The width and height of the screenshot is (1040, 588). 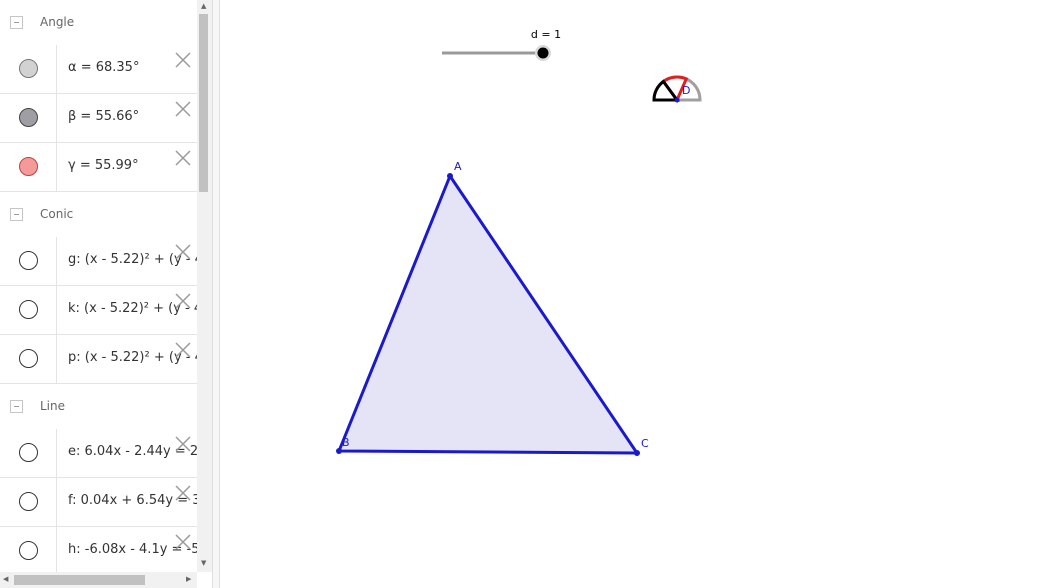 I want to click on scroll-left-icon: ◀, so click(x=5, y=579).